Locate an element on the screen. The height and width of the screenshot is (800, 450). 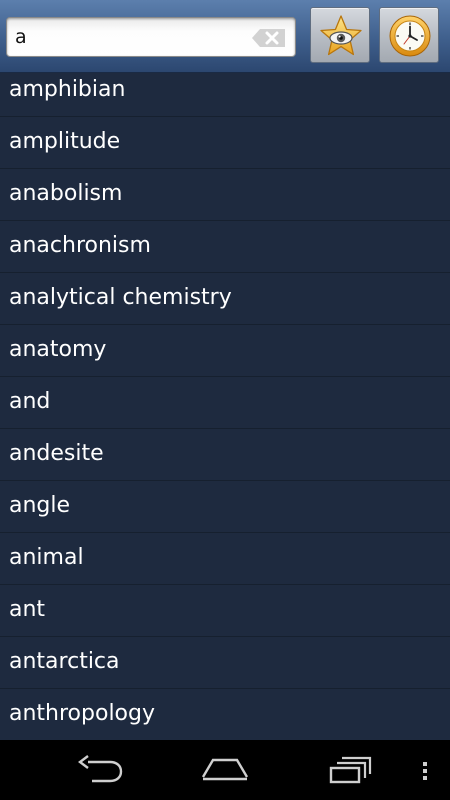
list-item: amphibian is located at coordinates (225, 91).